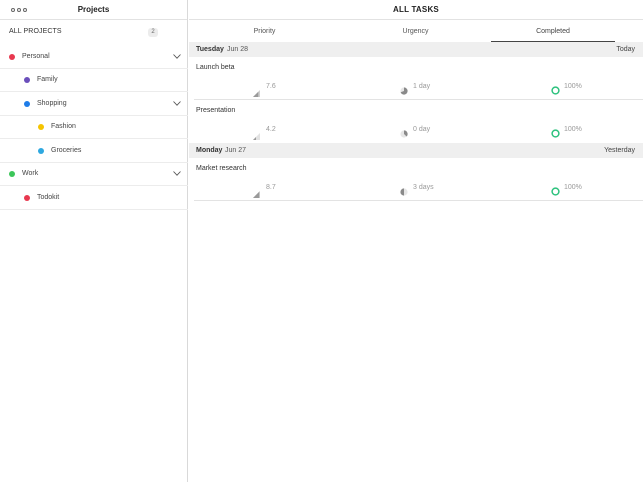 This screenshot has height=482, width=643. I want to click on sidebar-title: Projects, so click(93, 9).